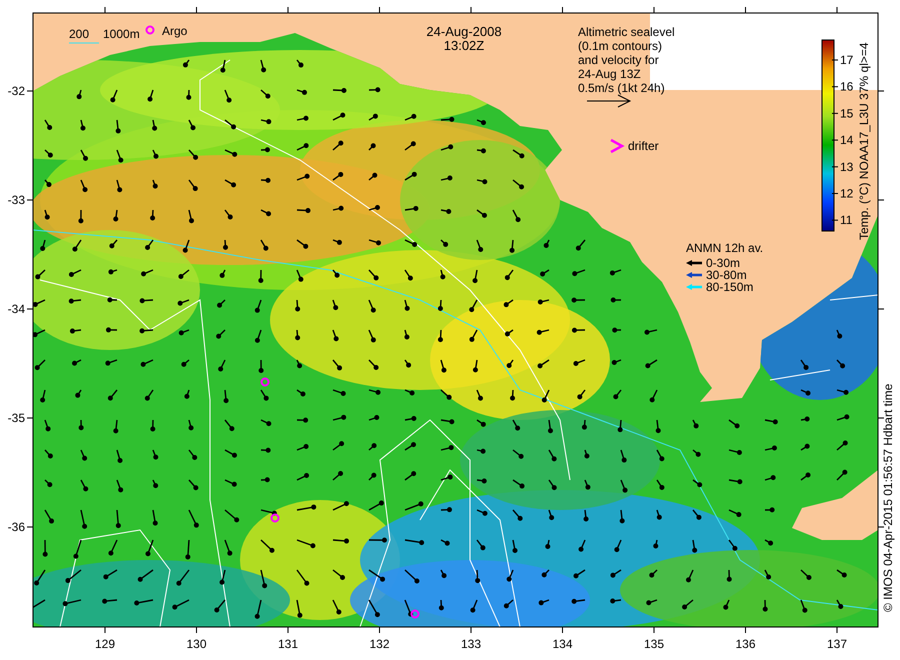  I want to click on colorbar-label: 17, so click(847, 60).